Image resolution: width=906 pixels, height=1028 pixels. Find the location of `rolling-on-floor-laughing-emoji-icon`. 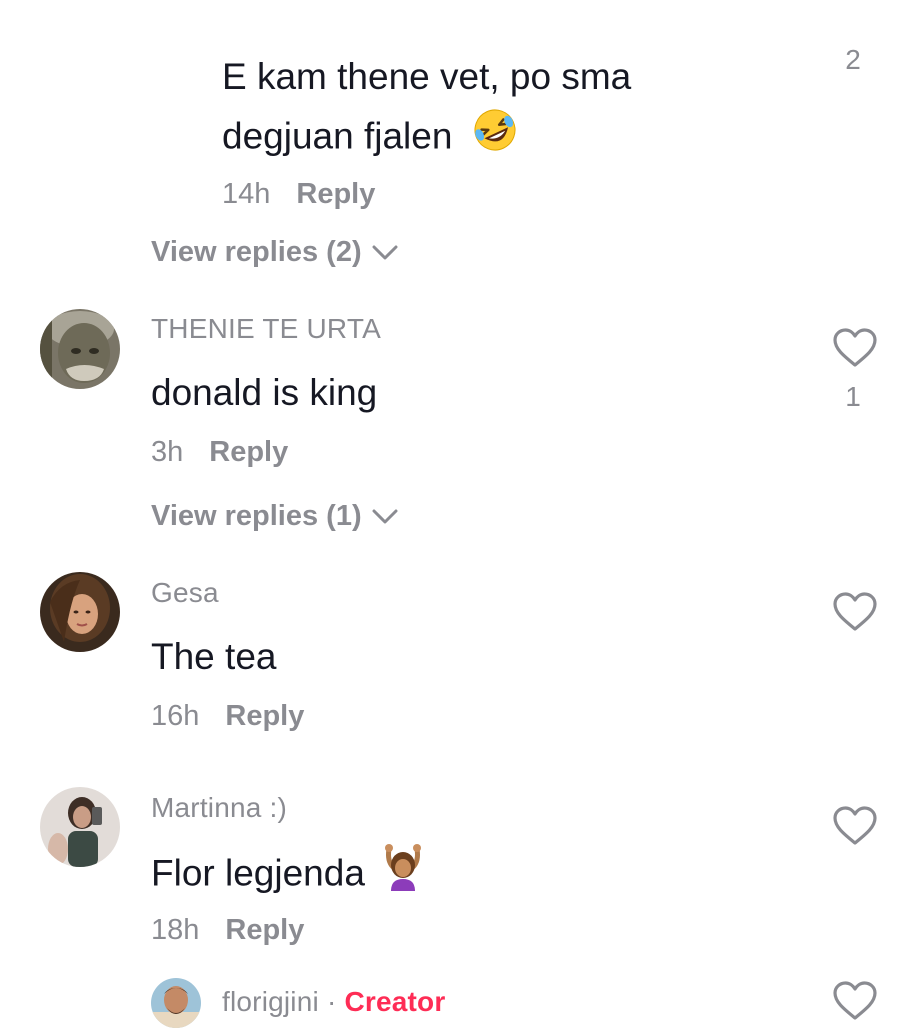

rolling-on-floor-laughing-emoji-icon is located at coordinates (495, 138).